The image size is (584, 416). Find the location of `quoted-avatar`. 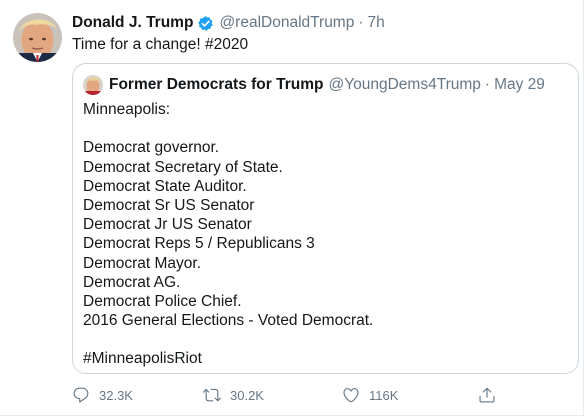

quoted-avatar is located at coordinates (93, 85).